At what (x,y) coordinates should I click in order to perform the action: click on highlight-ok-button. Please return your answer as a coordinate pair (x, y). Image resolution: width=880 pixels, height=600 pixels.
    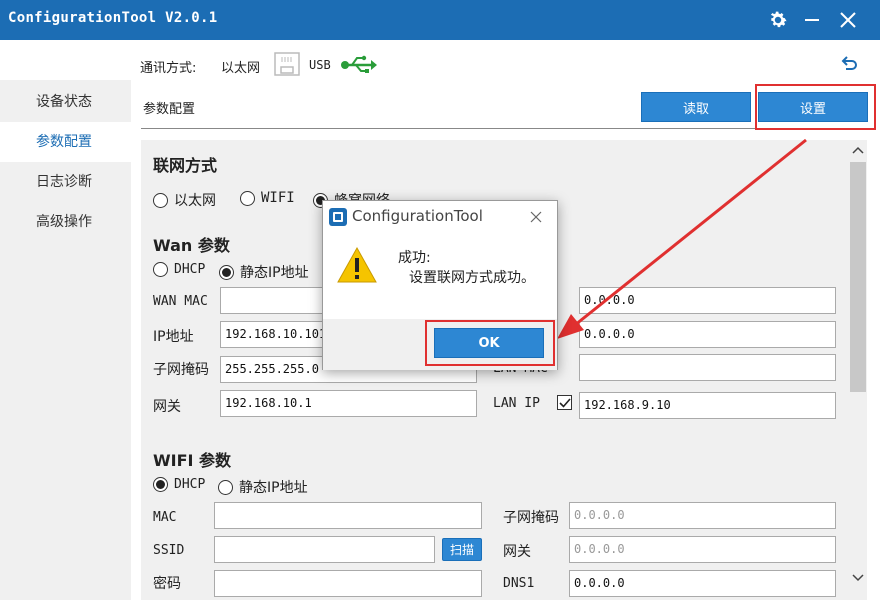
    Looking at the image, I should click on (490, 343).